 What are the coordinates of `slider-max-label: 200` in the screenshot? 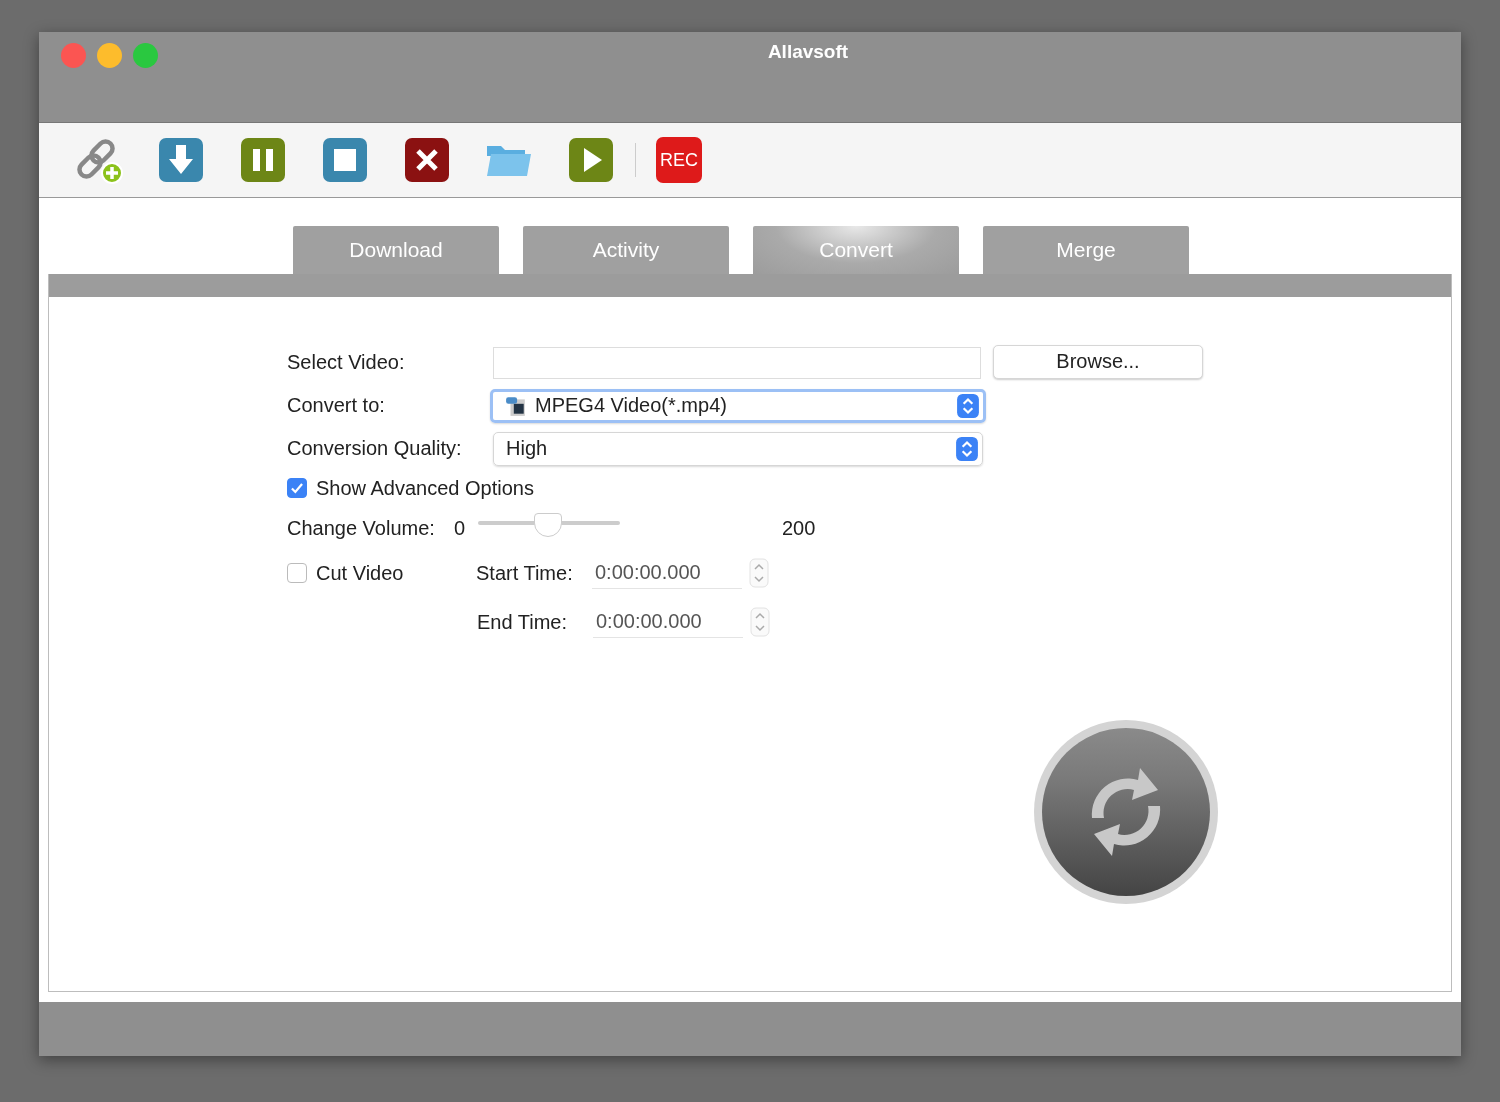 It's located at (799, 528).